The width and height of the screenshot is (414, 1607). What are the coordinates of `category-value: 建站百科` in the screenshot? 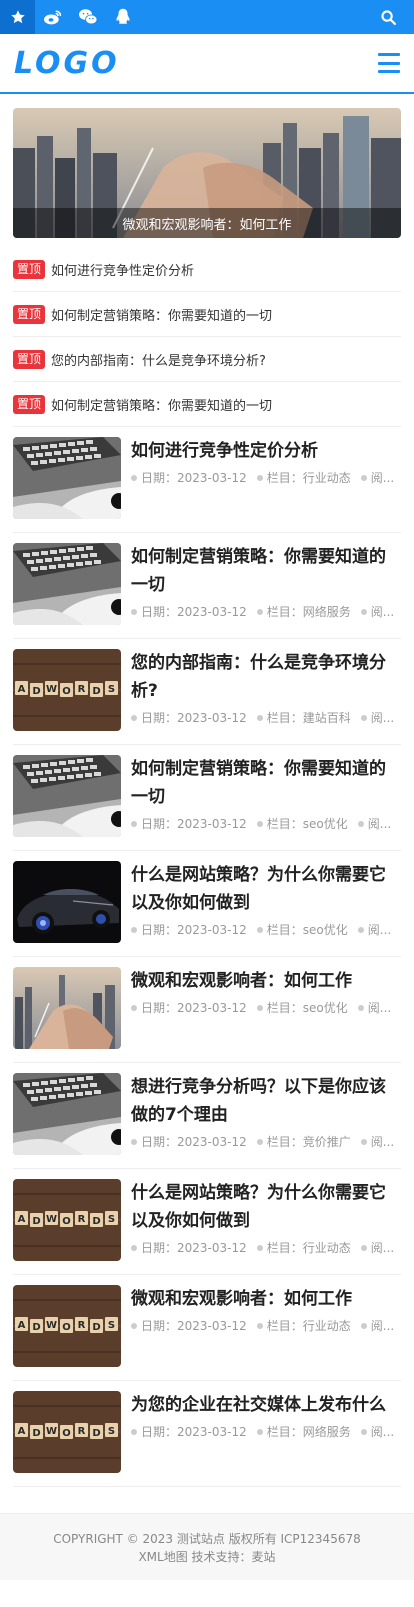 It's located at (327, 717).